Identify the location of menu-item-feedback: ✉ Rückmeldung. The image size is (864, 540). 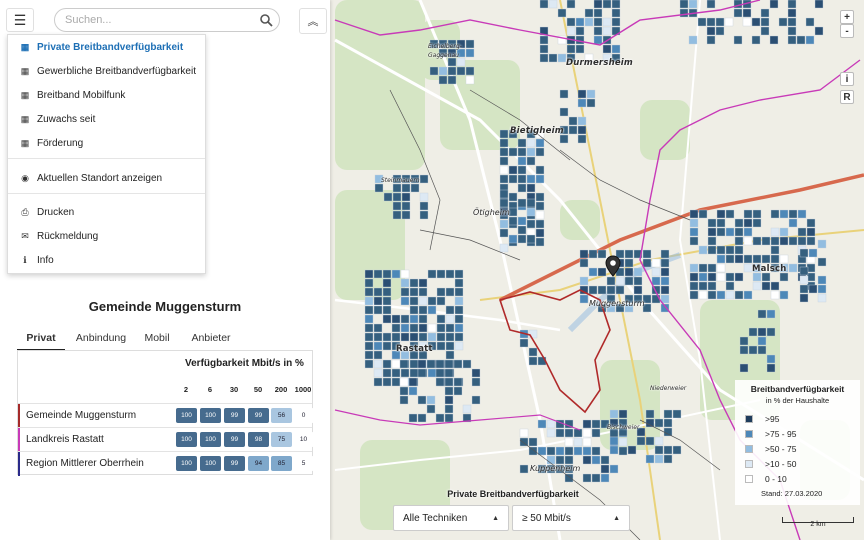
(106, 236).